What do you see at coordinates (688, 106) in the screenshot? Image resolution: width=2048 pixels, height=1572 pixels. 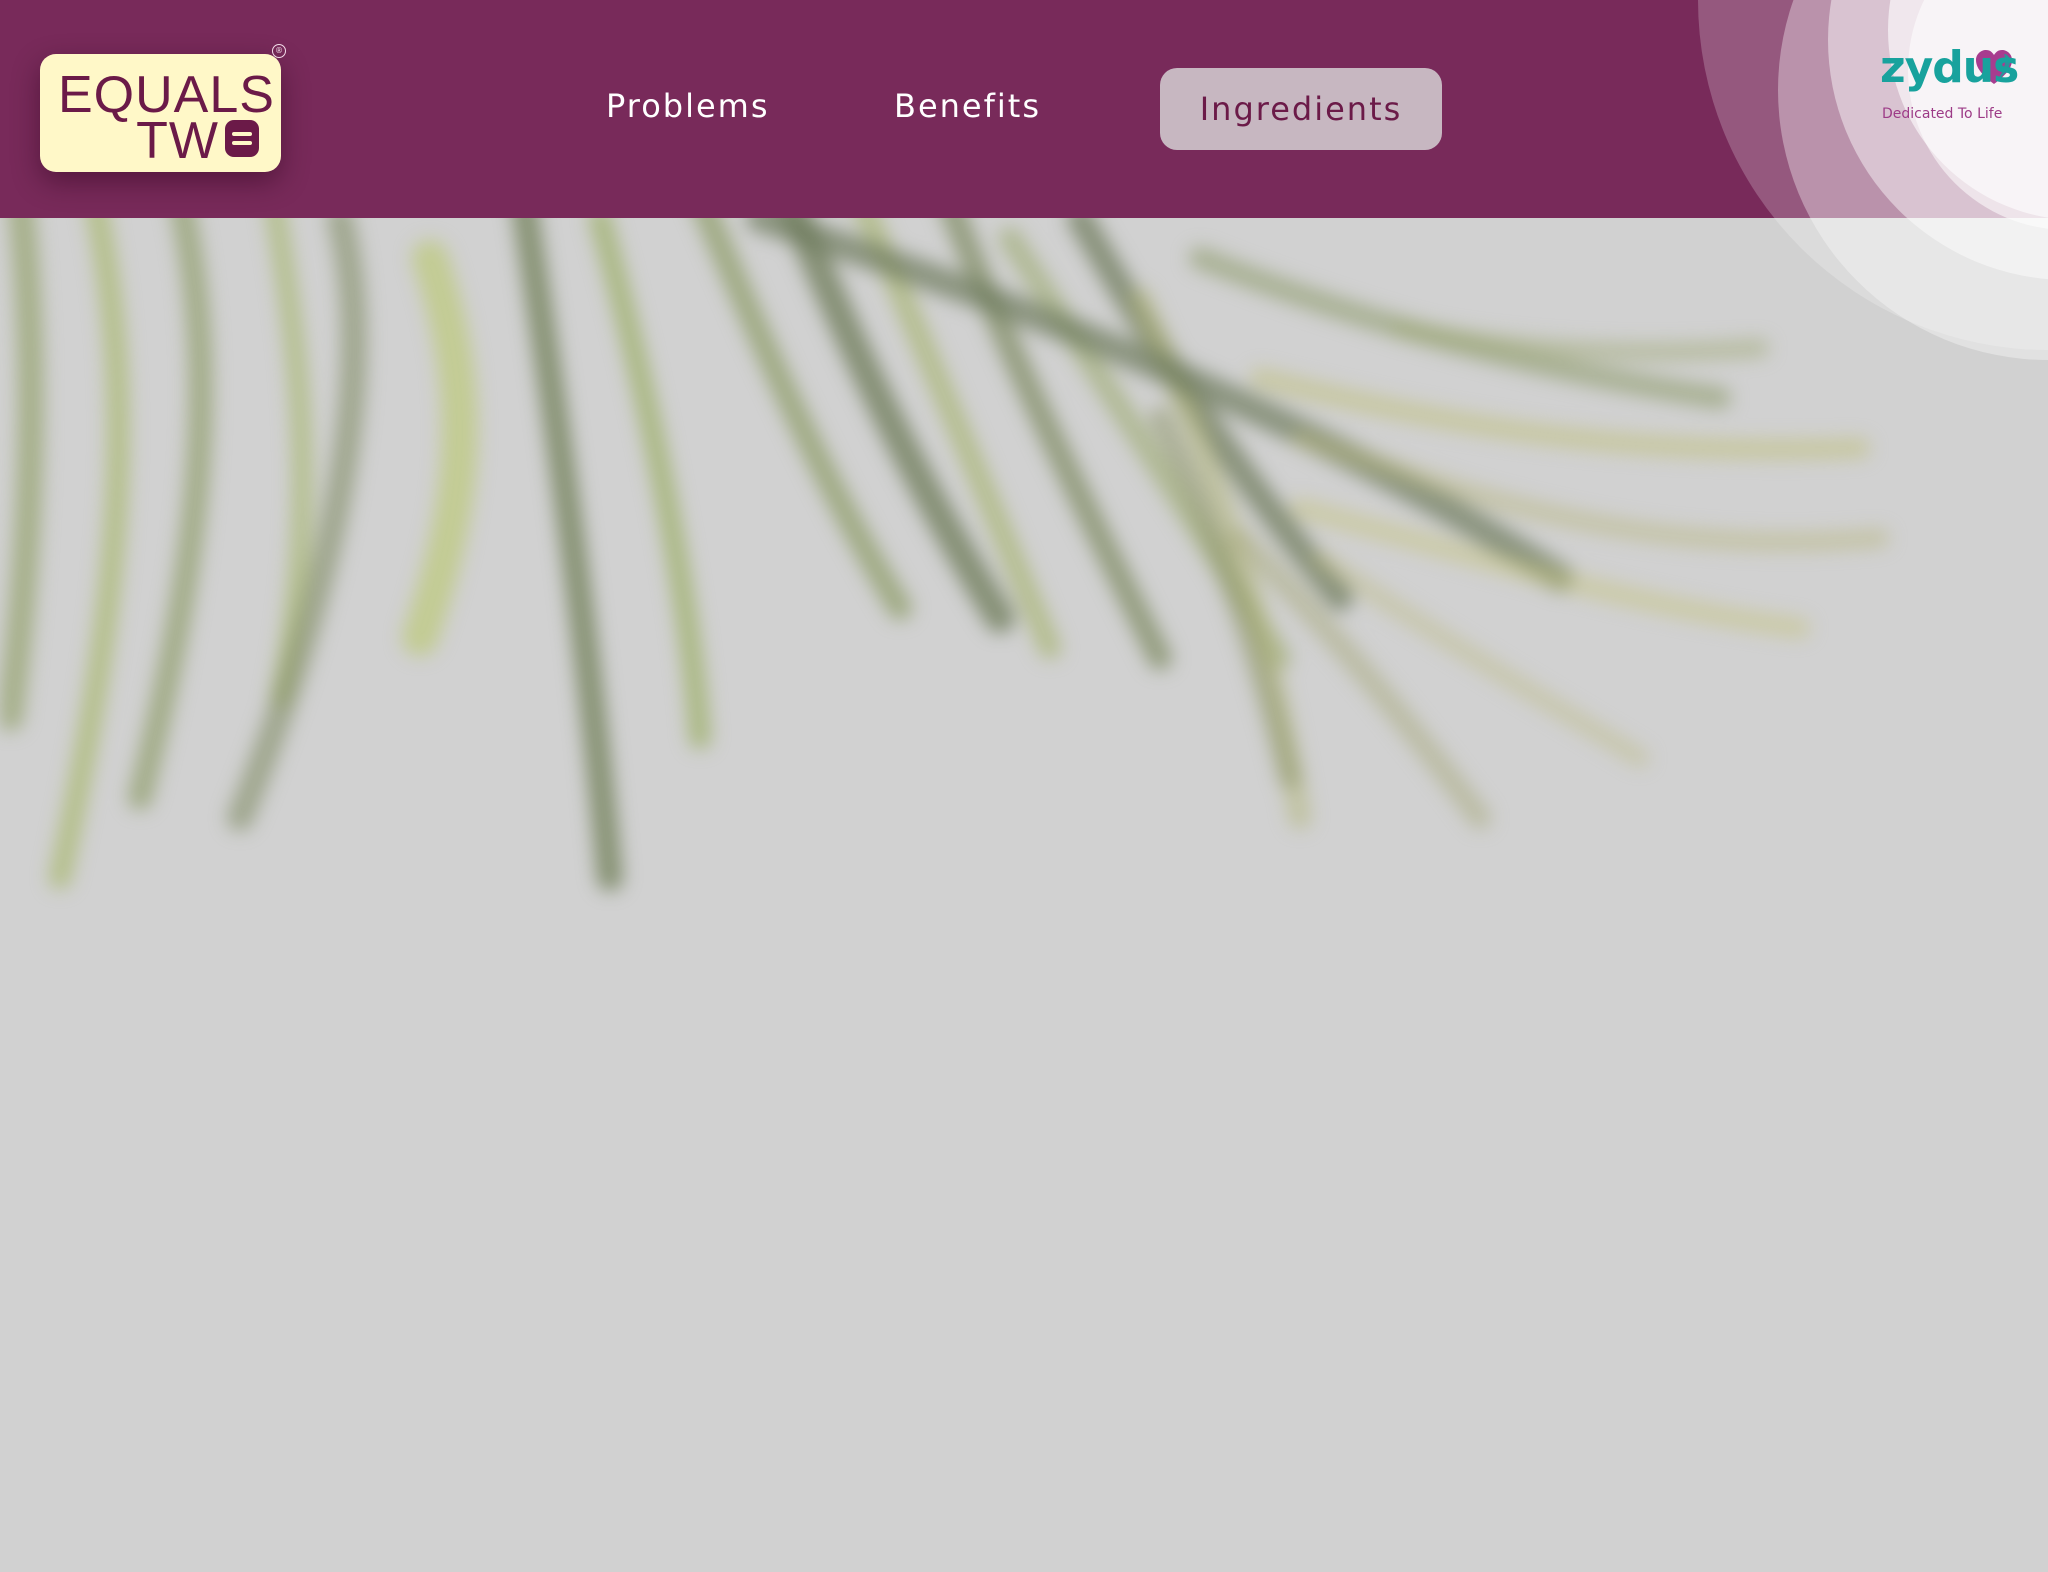 I see `nav-problems: Problems` at bounding box center [688, 106].